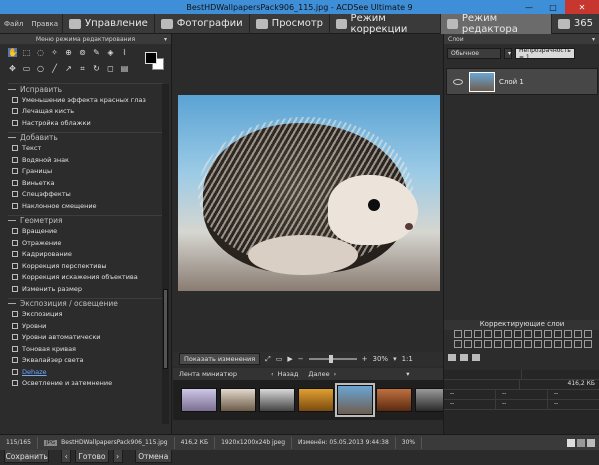 Image resolution: width=599 pixels, height=465 pixels. I want to click on shadow-adjust-icon, so click(538, 344).